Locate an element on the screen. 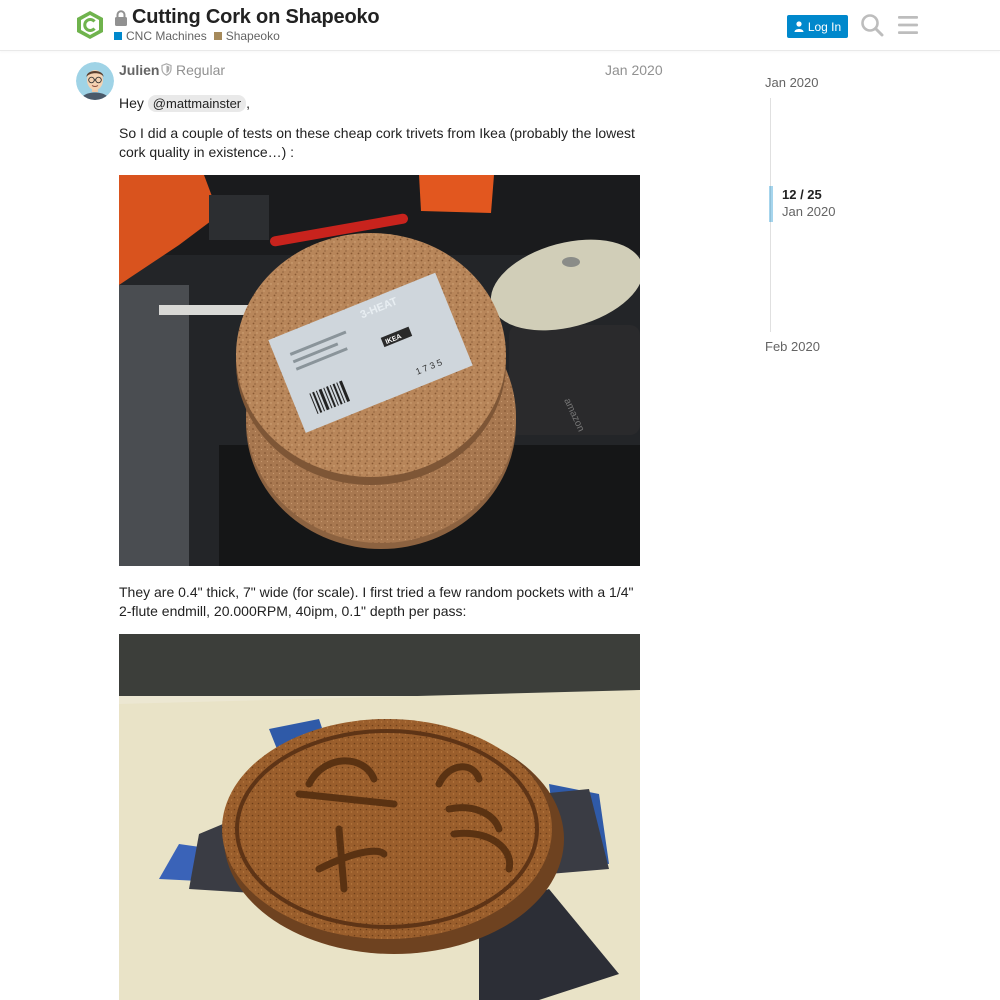  timeline-position-date: Jan 2020 is located at coordinates (809, 211).